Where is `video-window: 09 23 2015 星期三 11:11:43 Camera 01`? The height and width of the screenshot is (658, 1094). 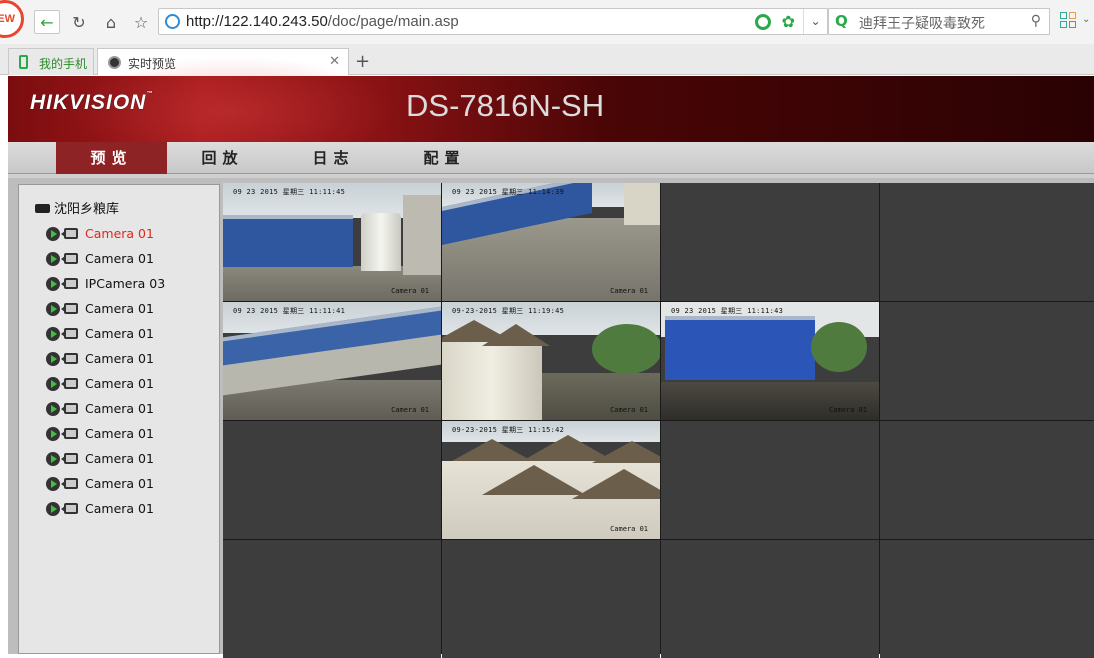
video-window: 09 23 2015 星期三 11:11:43 Camera 01 is located at coordinates (770, 361).